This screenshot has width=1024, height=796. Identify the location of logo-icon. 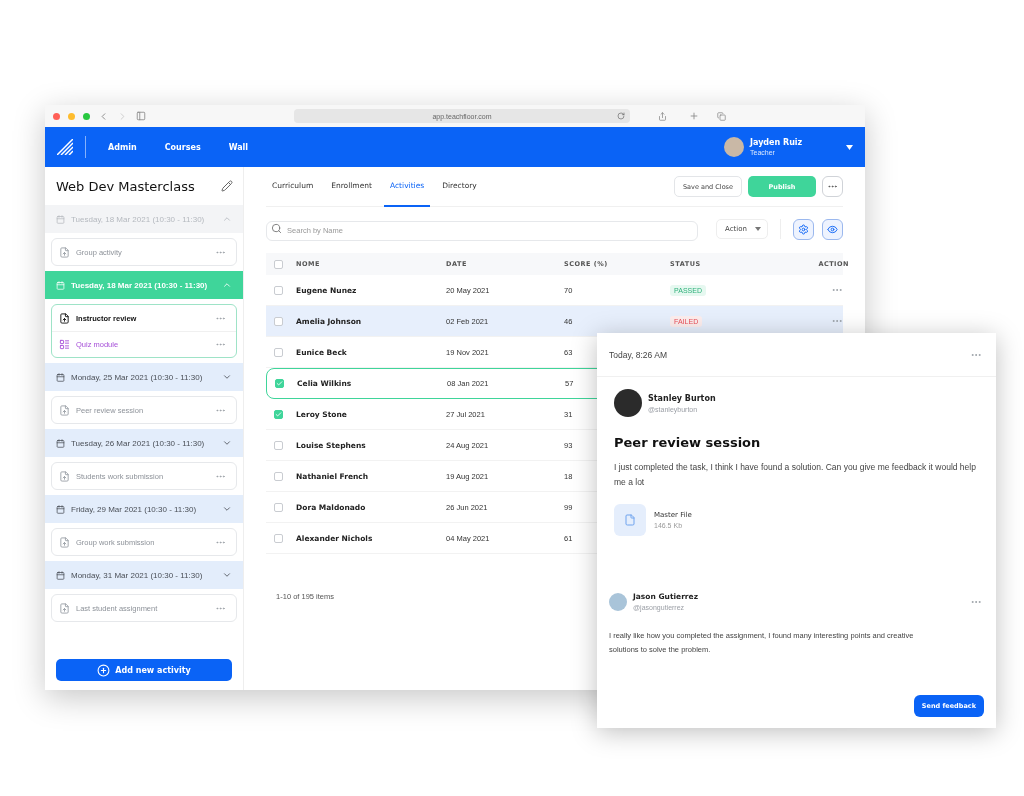
(65, 147).